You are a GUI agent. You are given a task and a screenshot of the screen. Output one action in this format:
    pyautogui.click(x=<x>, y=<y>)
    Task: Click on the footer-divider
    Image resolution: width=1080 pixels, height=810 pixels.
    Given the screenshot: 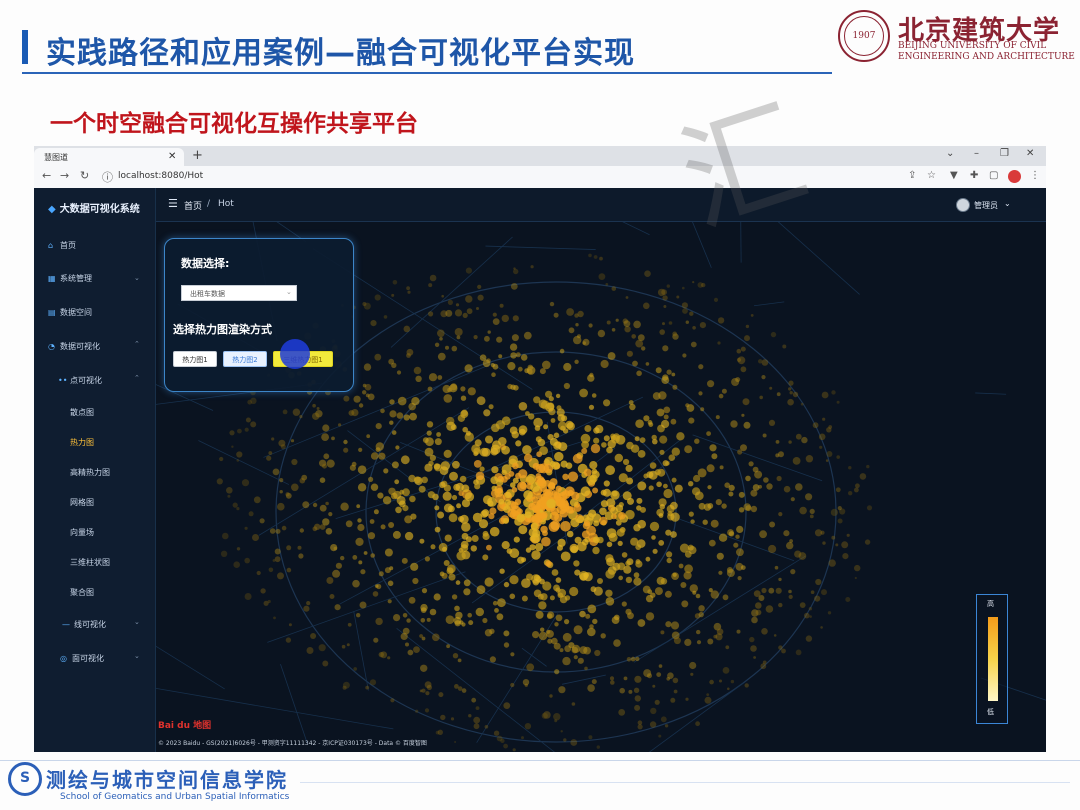 What is the action you would take?
    pyautogui.click(x=540, y=760)
    